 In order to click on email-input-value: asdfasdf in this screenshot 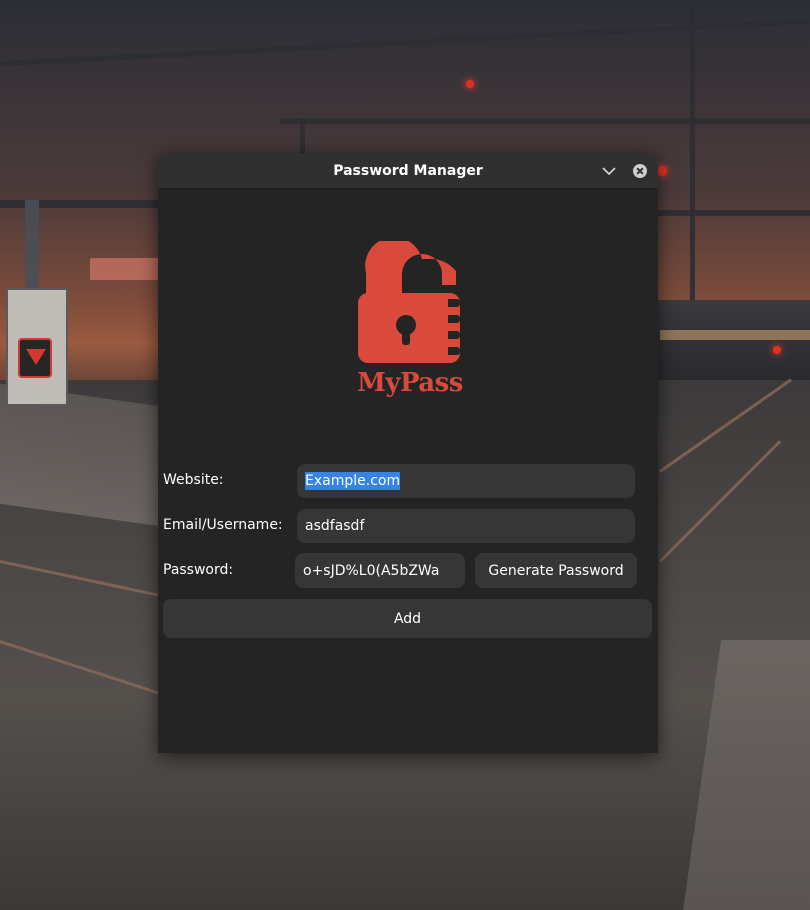, I will do `click(335, 526)`.